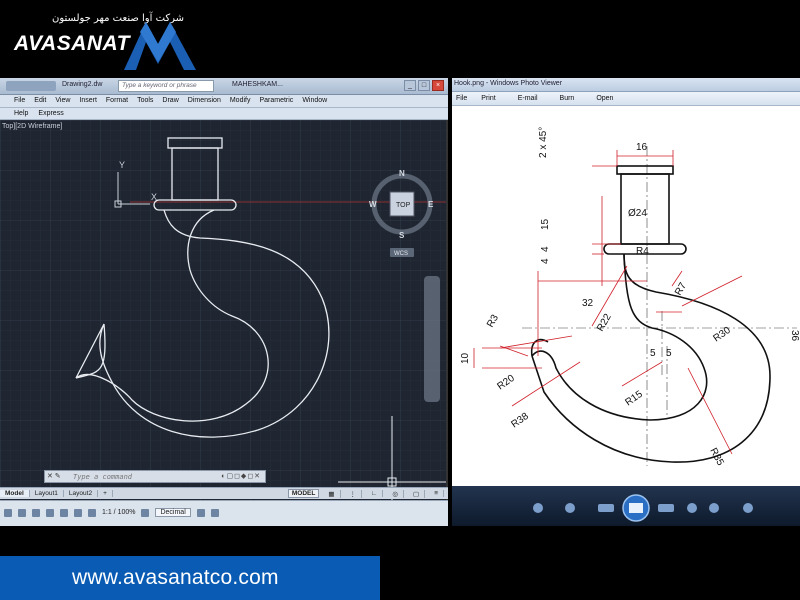 This screenshot has width=800, height=600. Describe the element at coordinates (626, 99) in the screenshot. I see `photo-viewer-menubar: File Print E-mail Burn Open` at that location.